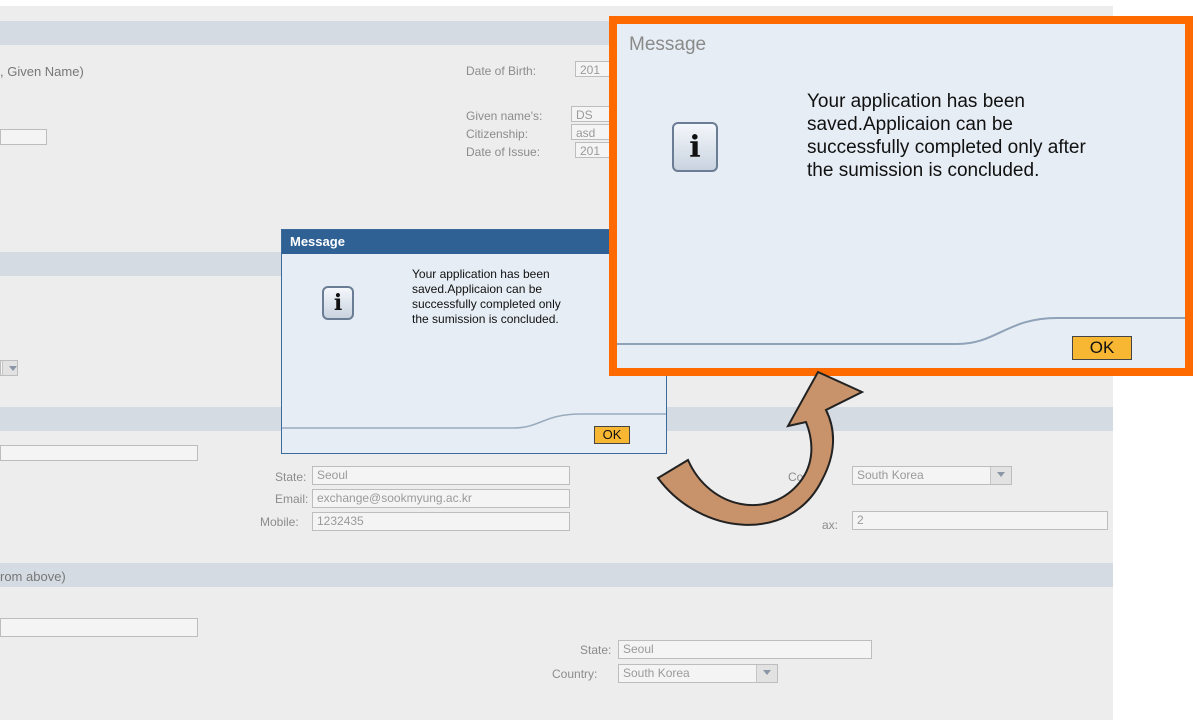 The height and width of the screenshot is (720, 1197). What do you see at coordinates (279, 522) in the screenshot?
I see `mobile-label: Mobile:` at bounding box center [279, 522].